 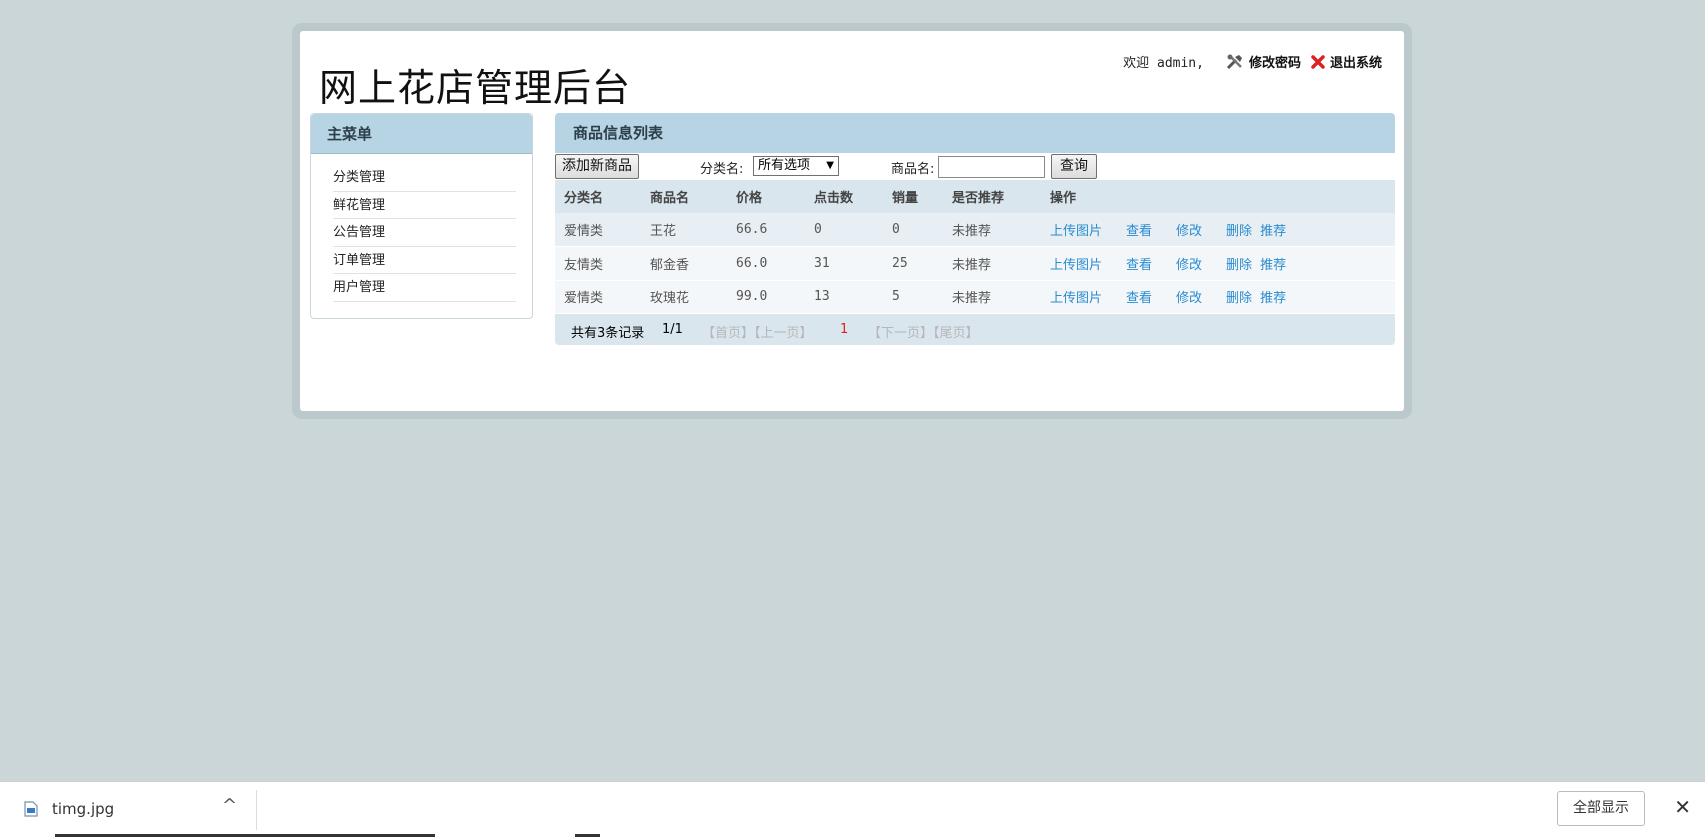 What do you see at coordinates (598, 196) in the screenshot?
I see `column-header: 分类名` at bounding box center [598, 196].